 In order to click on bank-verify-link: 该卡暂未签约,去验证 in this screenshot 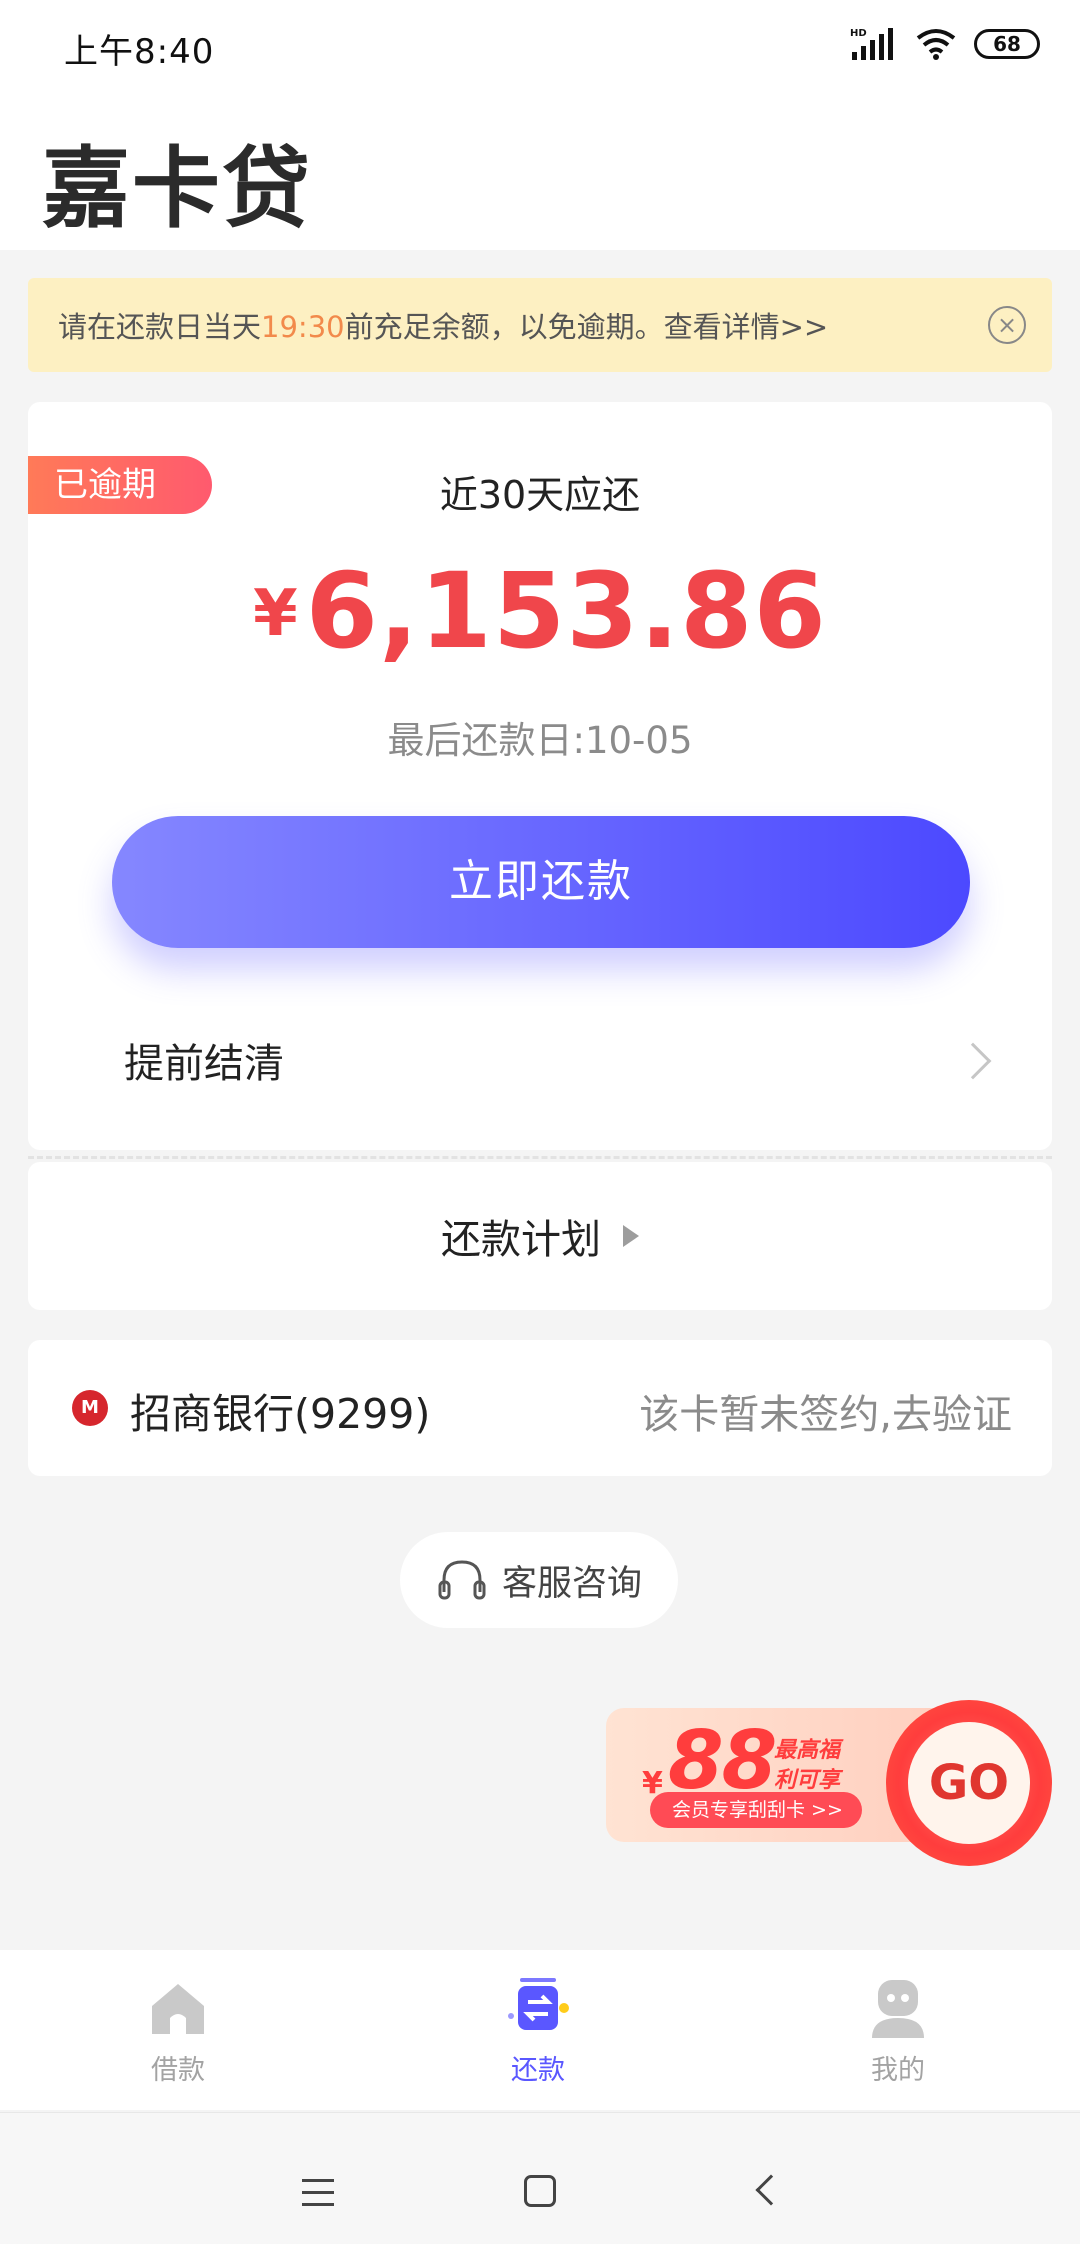, I will do `click(825, 1411)`.